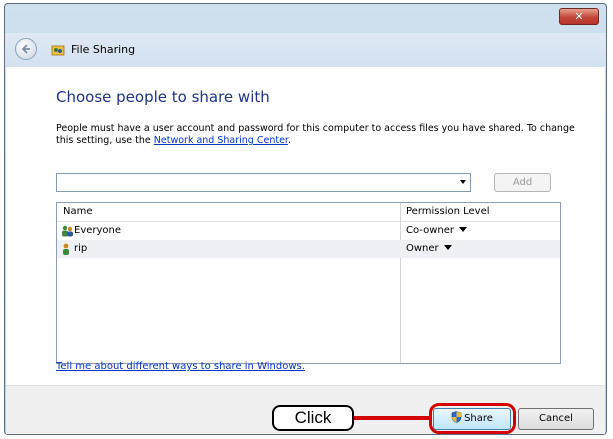  Describe the element at coordinates (98, 230) in the screenshot. I see `user-name: Everyone` at that location.